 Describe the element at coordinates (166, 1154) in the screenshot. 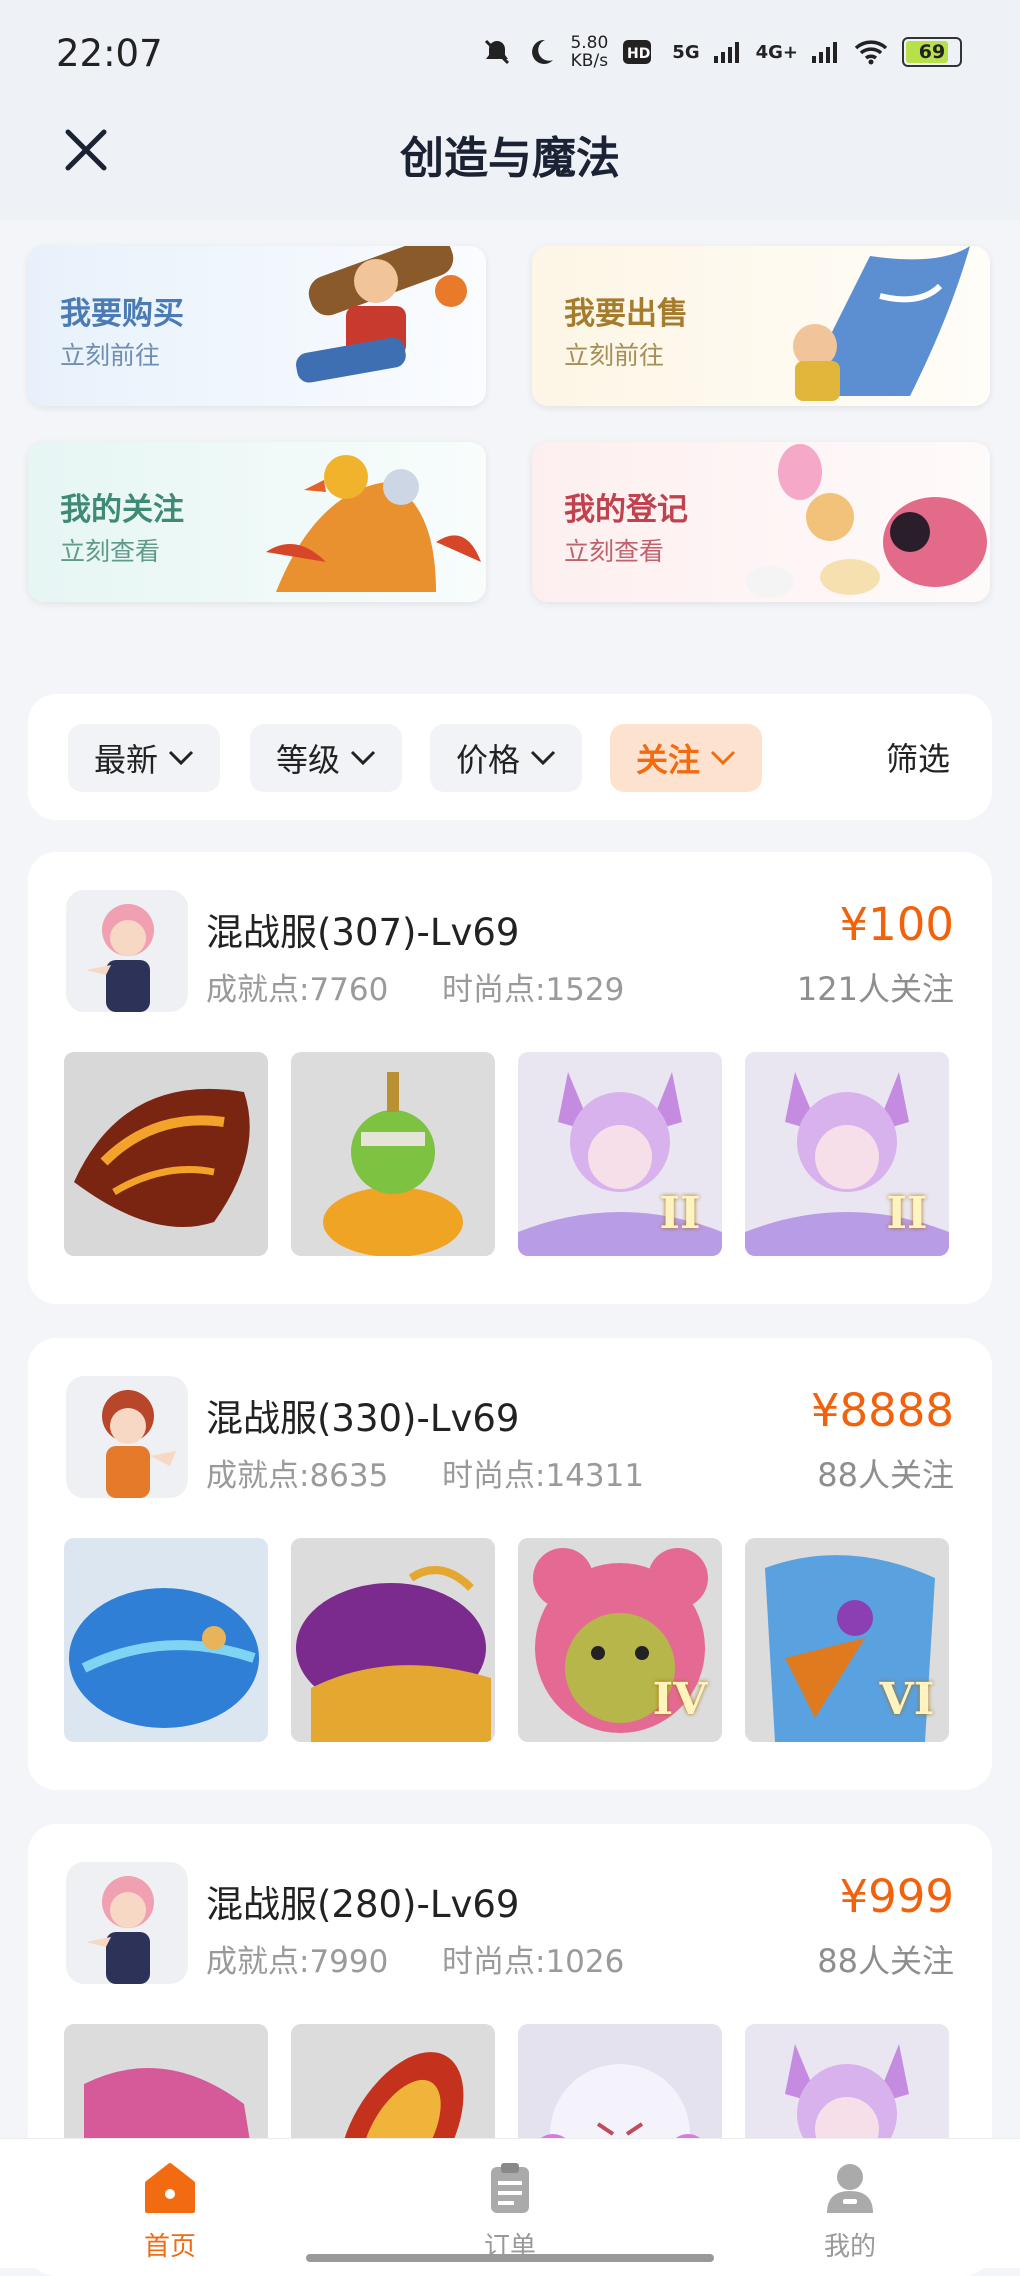

I see `item-thumbnail-dragon` at that location.